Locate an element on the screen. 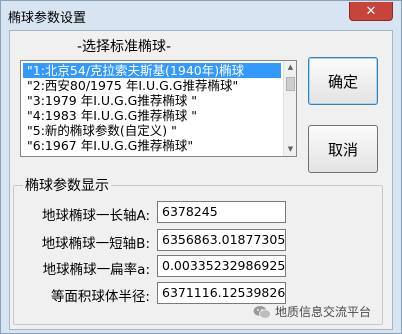 The image size is (402, 334). wechat-icon is located at coordinates (262, 312).